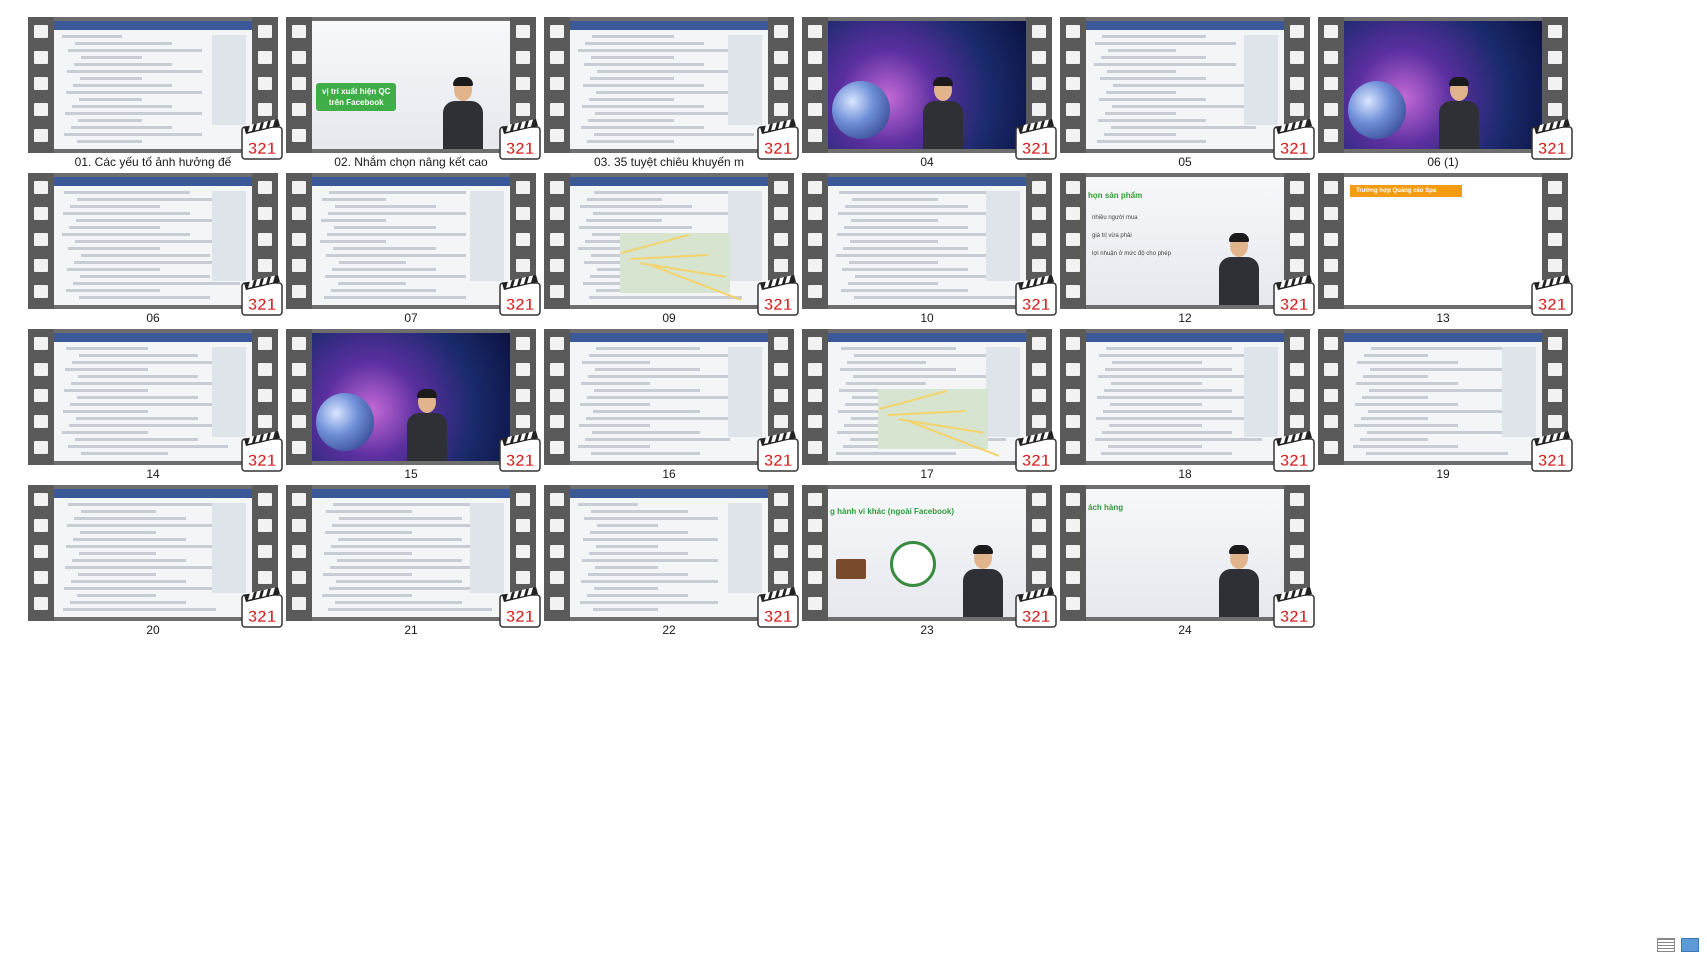 This screenshot has width=1707, height=957. I want to click on video-file-tile: 321 16, so click(674, 407).